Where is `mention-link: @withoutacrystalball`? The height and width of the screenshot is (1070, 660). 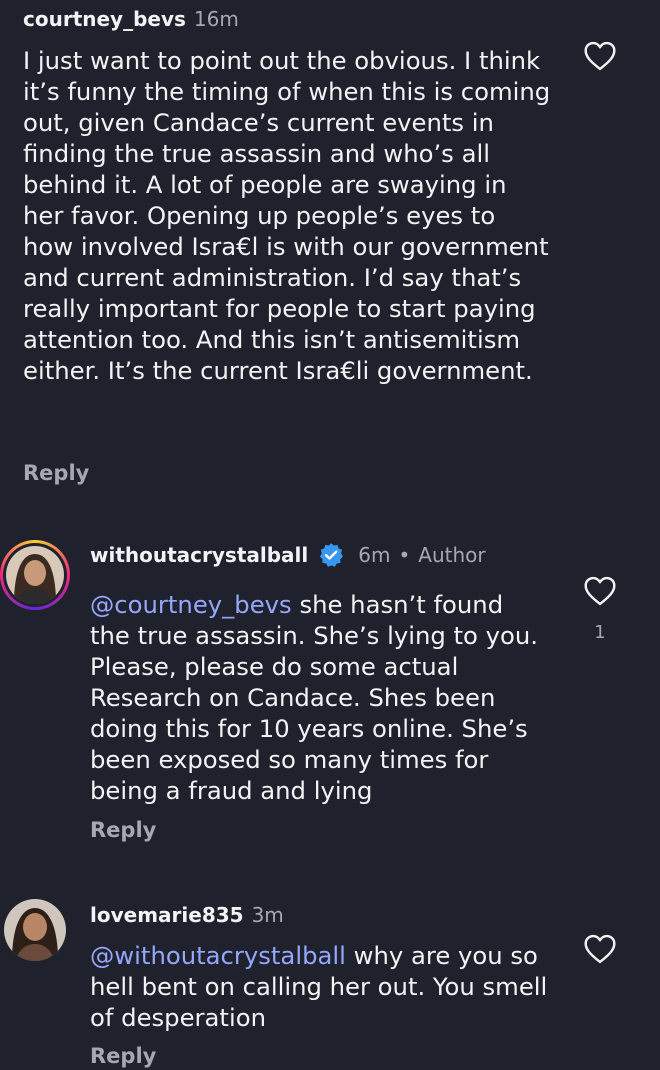 mention-link: @withoutacrystalball is located at coordinates (218, 955).